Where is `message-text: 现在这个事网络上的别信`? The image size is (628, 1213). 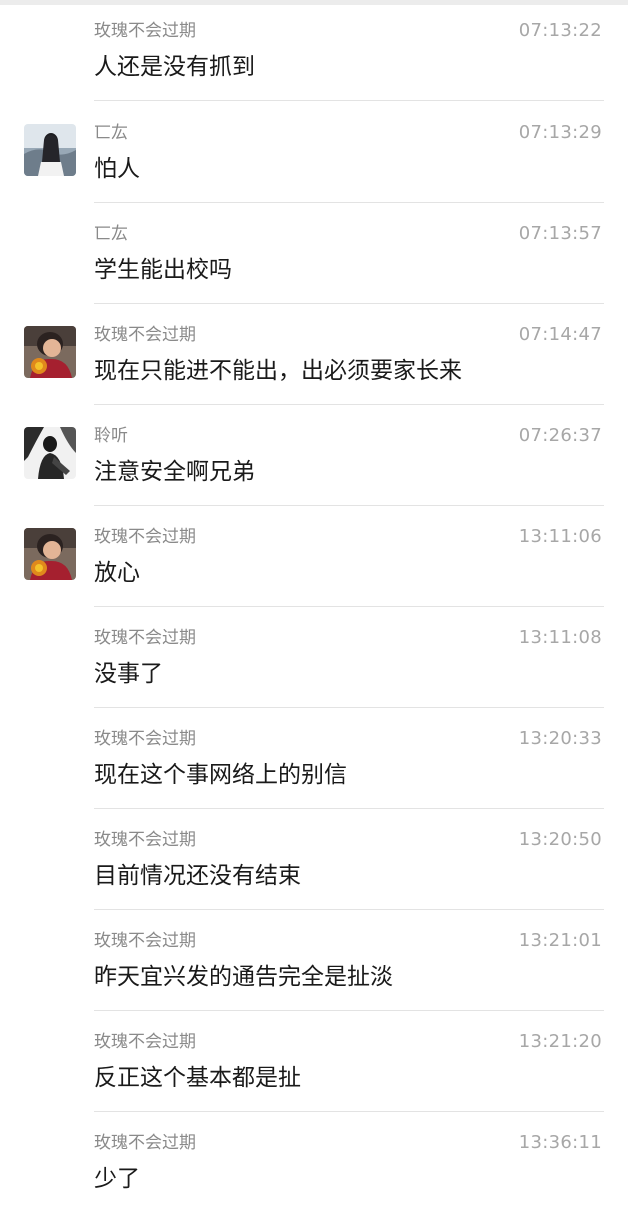
message-text: 现在这个事网络上的别信 is located at coordinates (220, 775).